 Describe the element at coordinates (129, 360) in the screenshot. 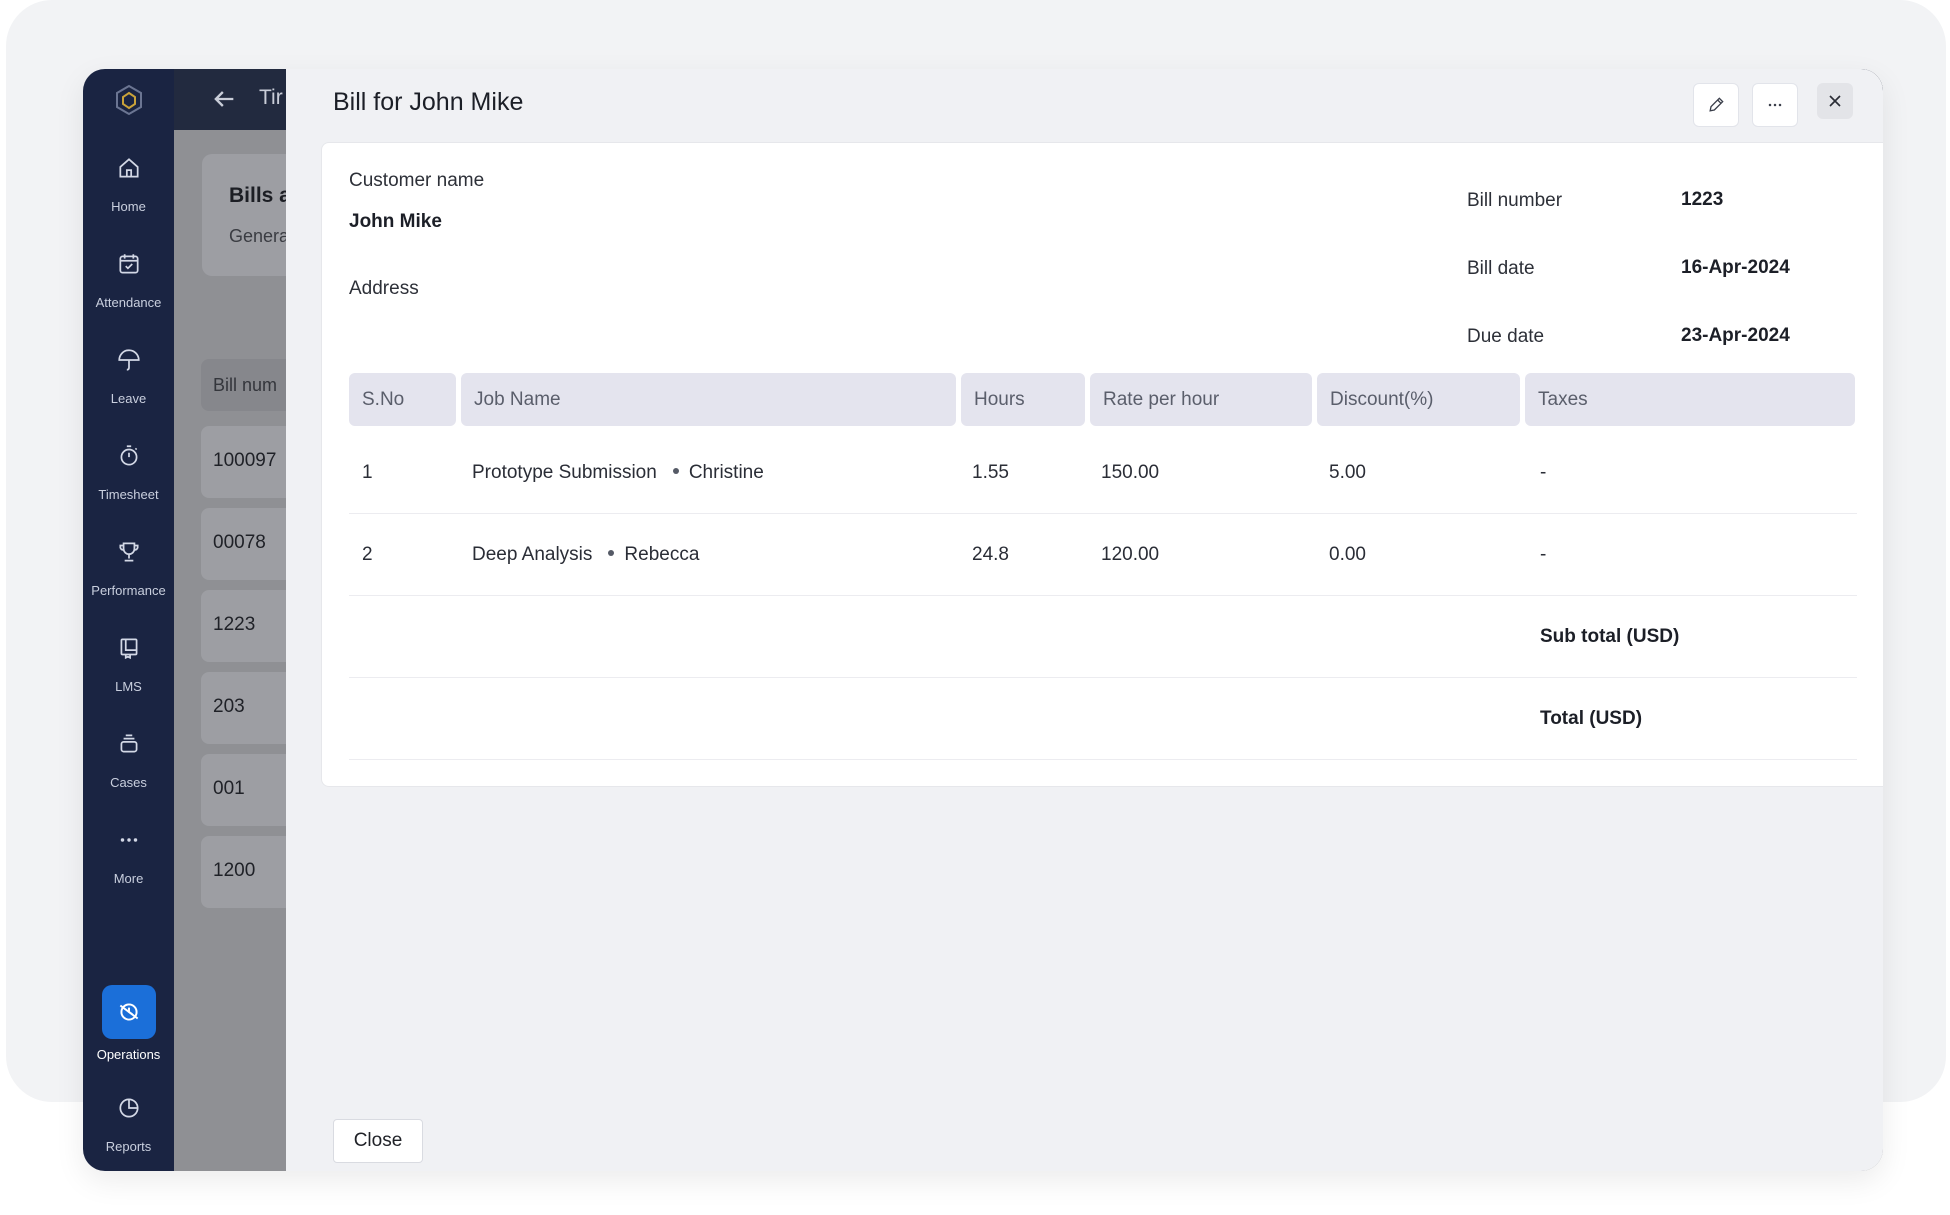

I see `umbrella-icon` at that location.